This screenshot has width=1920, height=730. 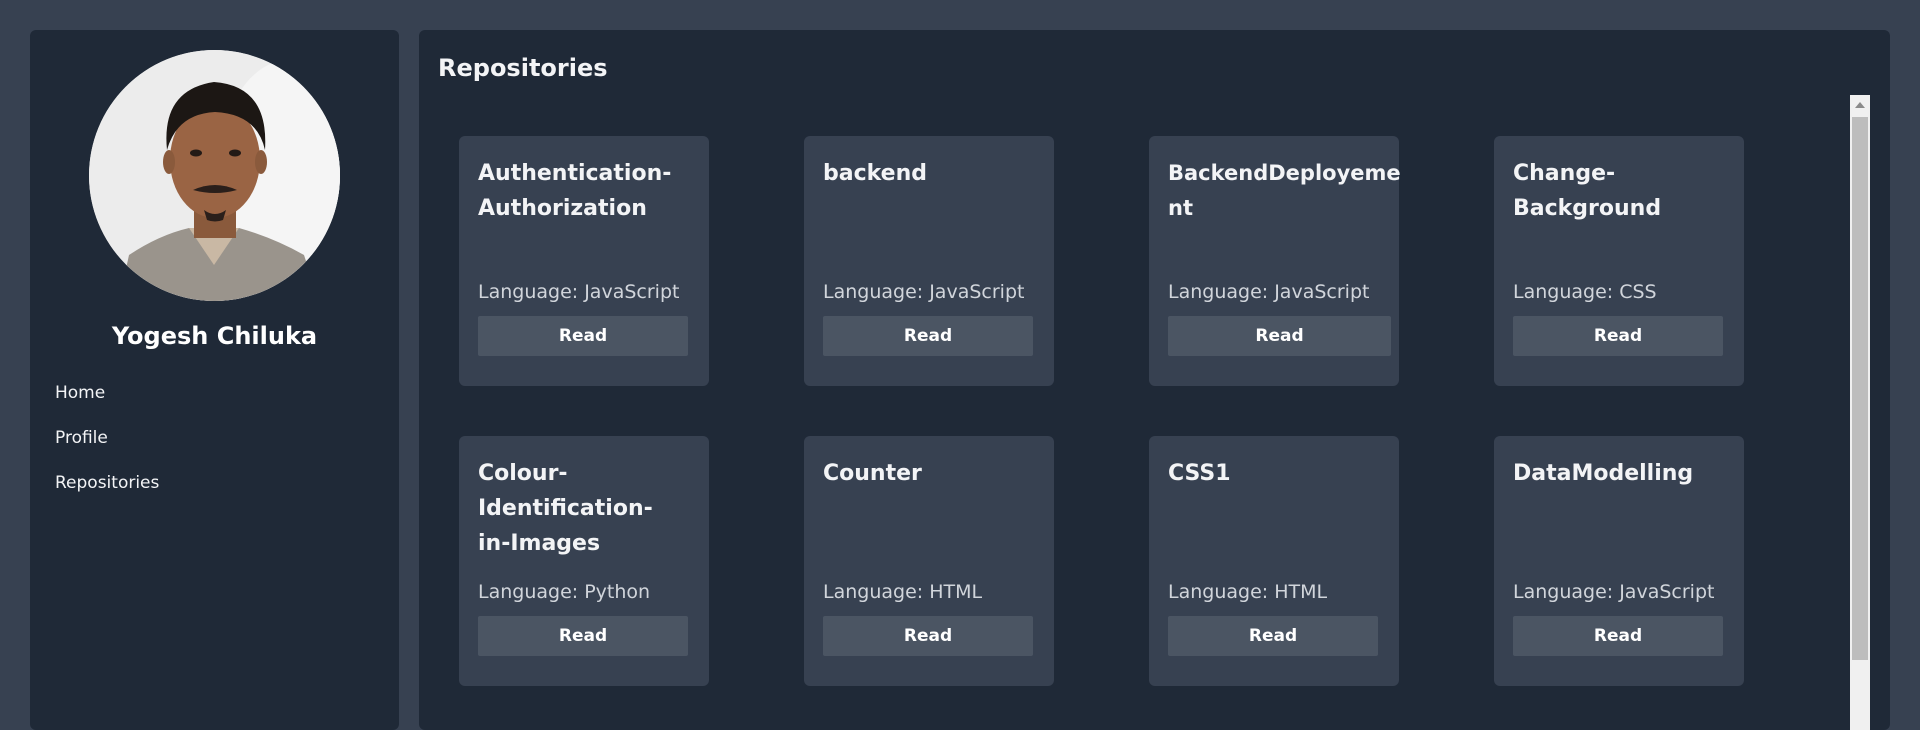 I want to click on profile-avatar, so click(x=214, y=175).